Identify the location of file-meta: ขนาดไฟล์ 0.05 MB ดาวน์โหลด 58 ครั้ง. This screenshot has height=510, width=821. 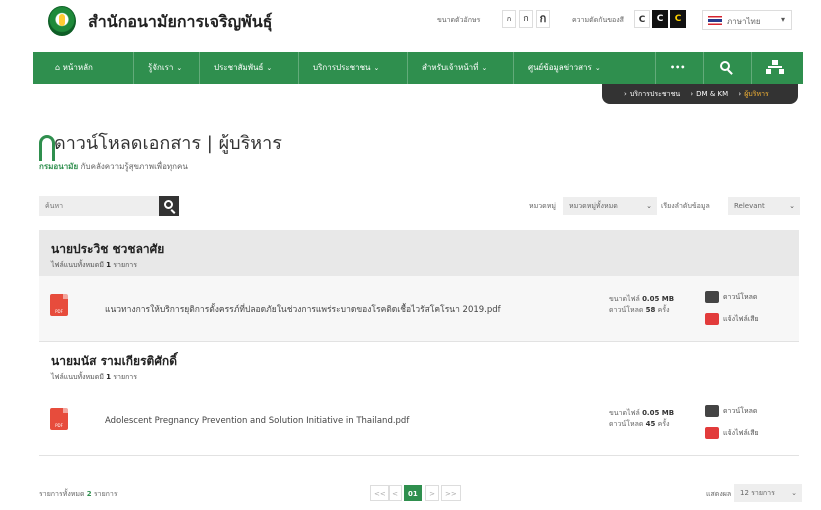
(641, 305).